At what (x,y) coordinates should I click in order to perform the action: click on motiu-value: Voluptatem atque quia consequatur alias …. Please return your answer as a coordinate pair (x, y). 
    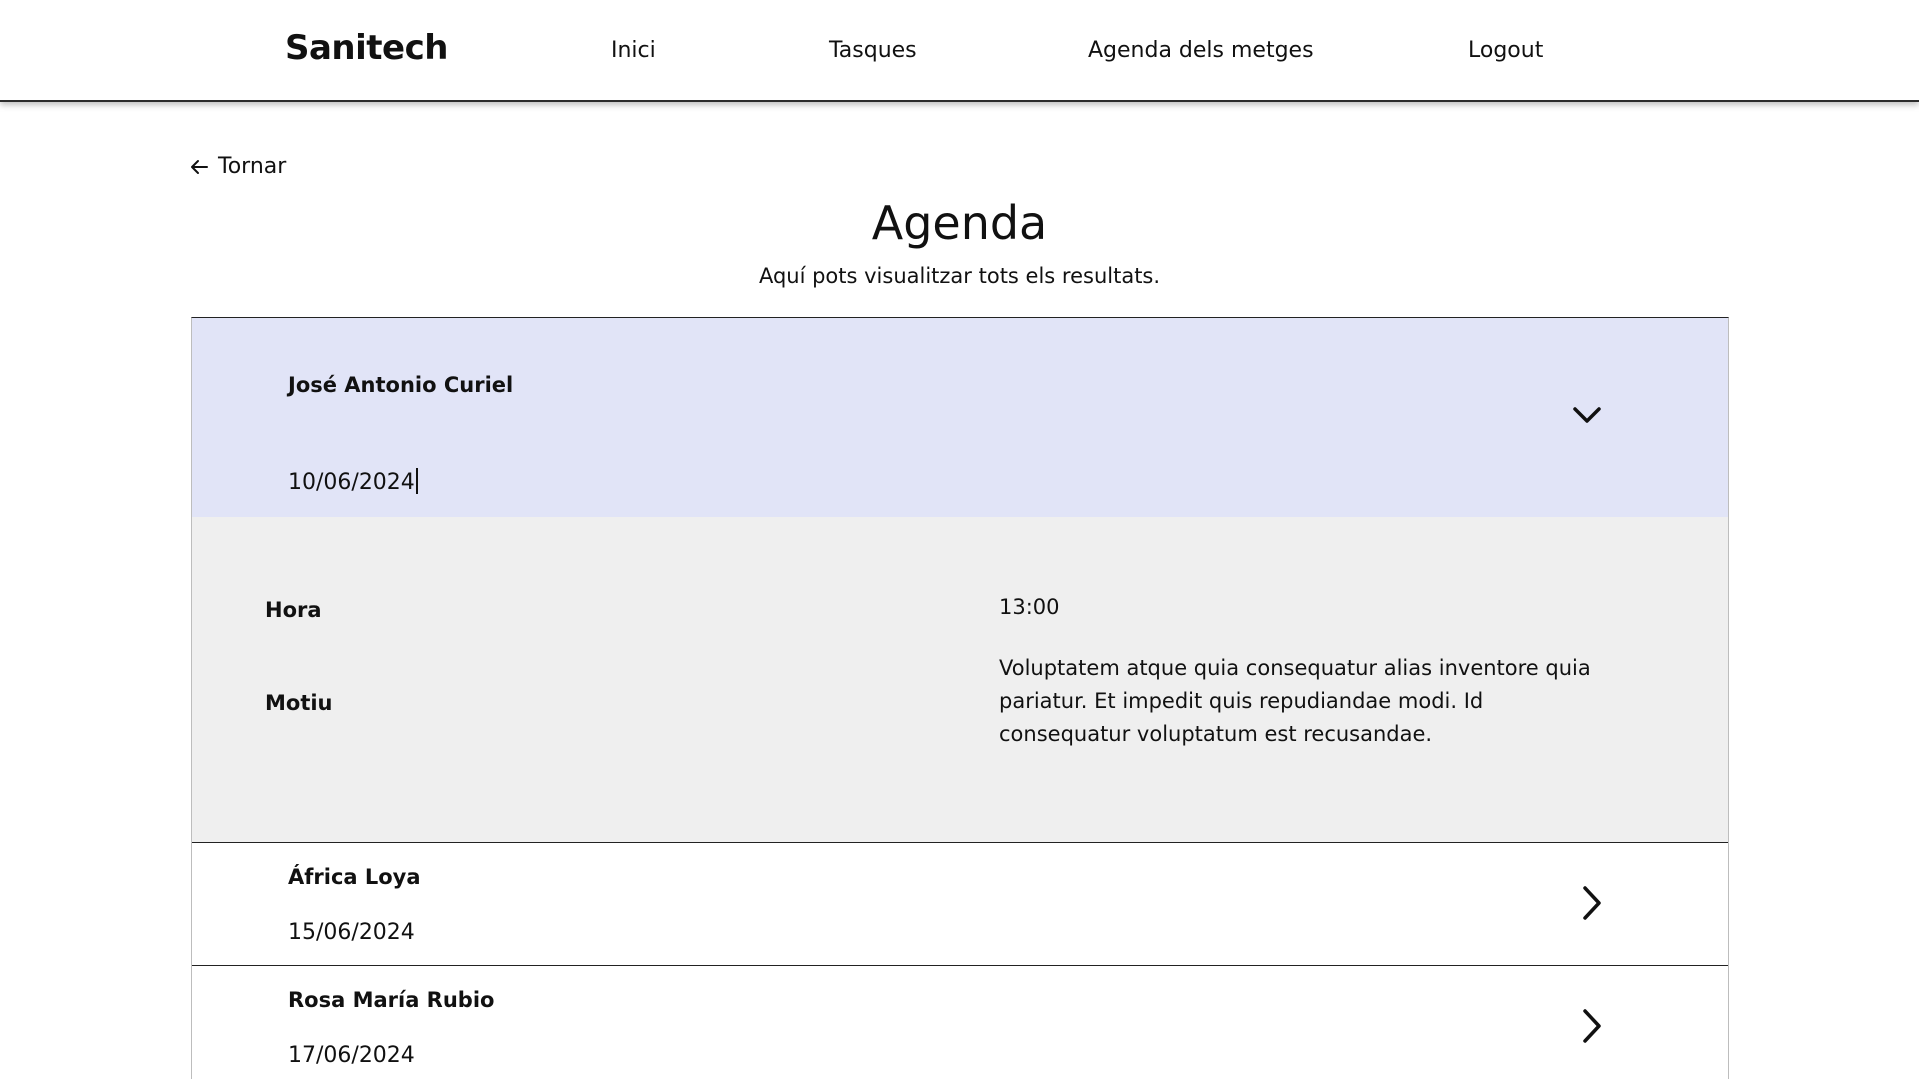
    Looking at the image, I should click on (1295, 701).